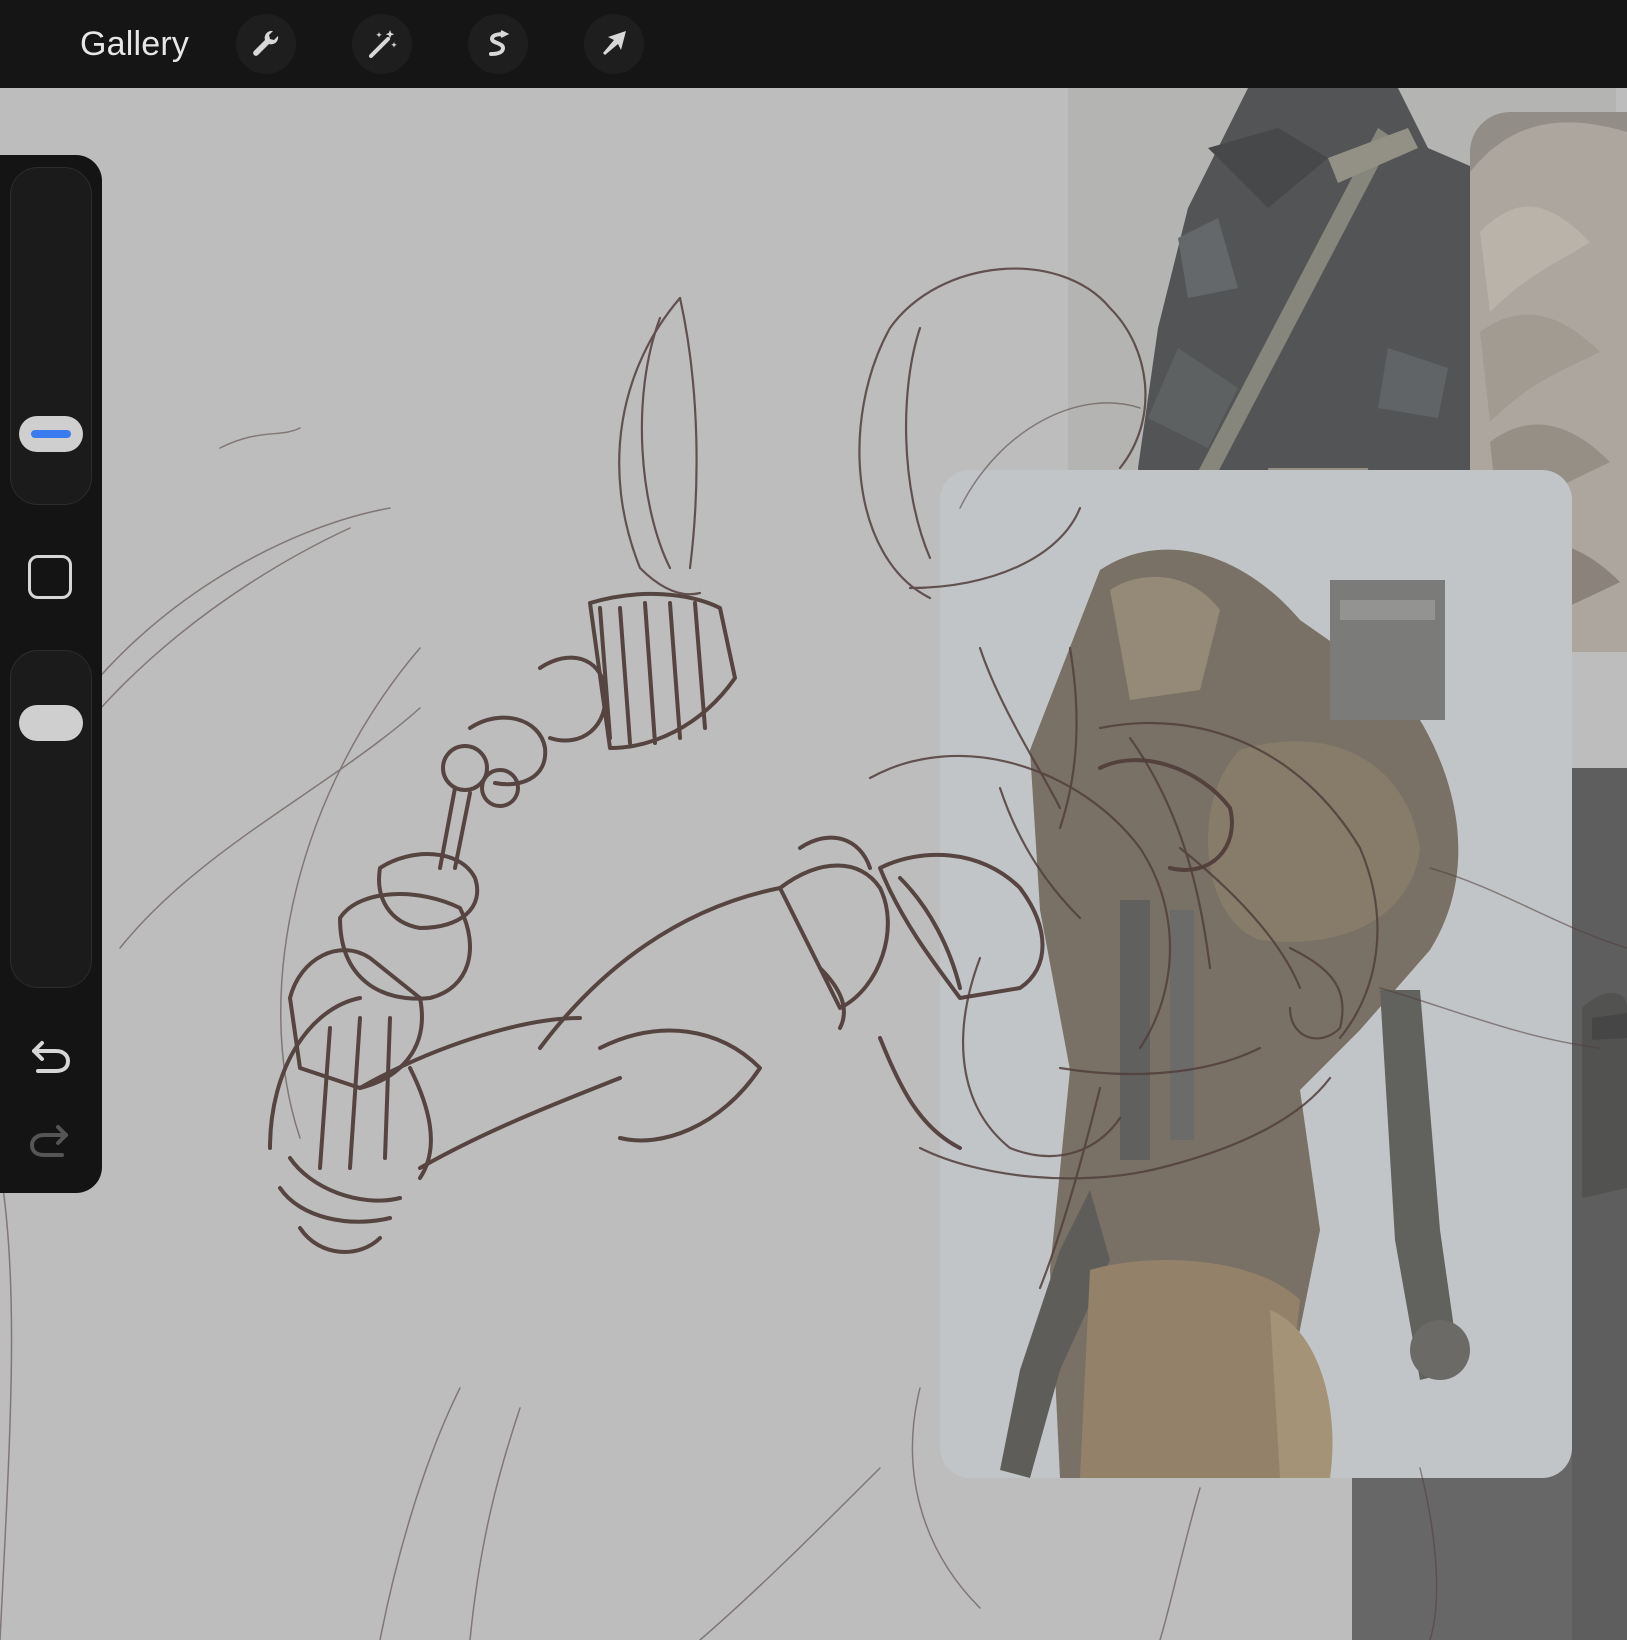 The width and height of the screenshot is (1627, 1640). I want to click on brush-size-slider-thumb, so click(51, 434).